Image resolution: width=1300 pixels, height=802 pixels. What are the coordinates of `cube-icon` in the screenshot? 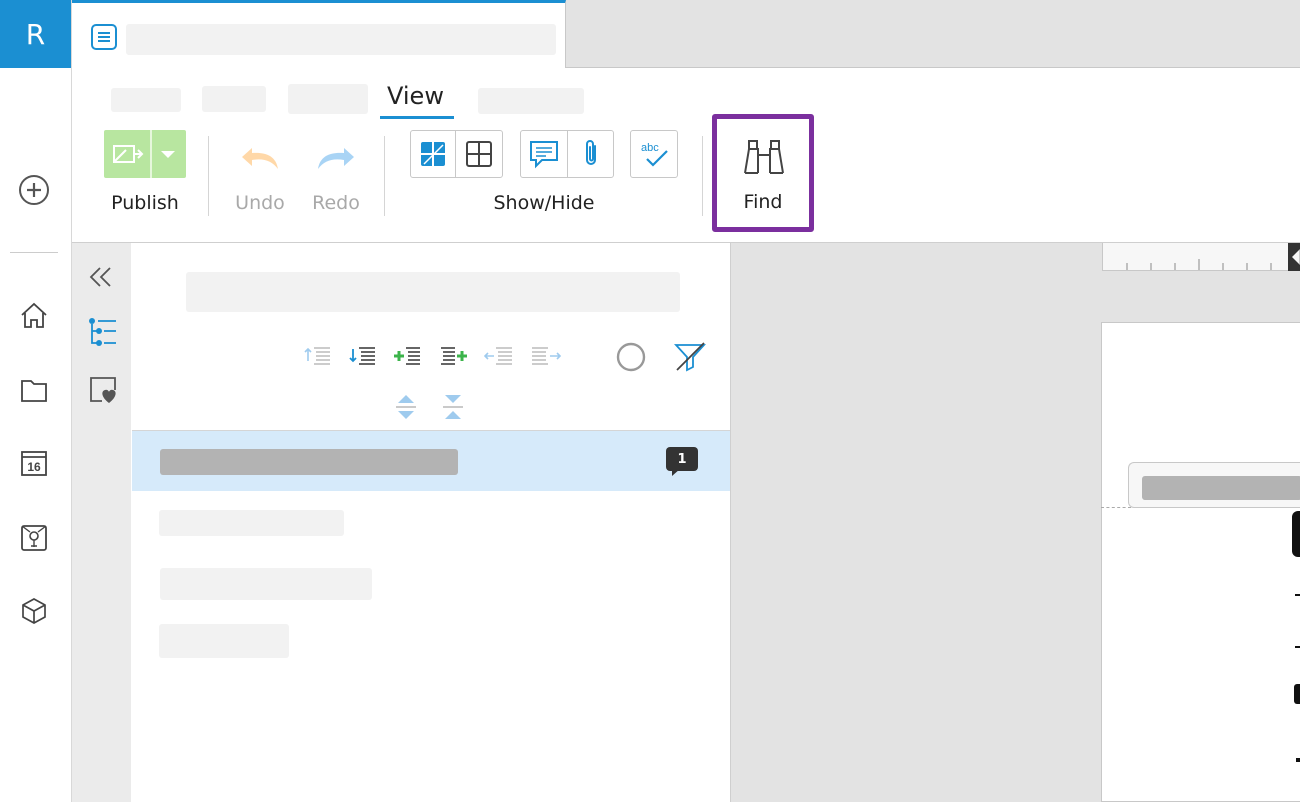 It's located at (34, 611).